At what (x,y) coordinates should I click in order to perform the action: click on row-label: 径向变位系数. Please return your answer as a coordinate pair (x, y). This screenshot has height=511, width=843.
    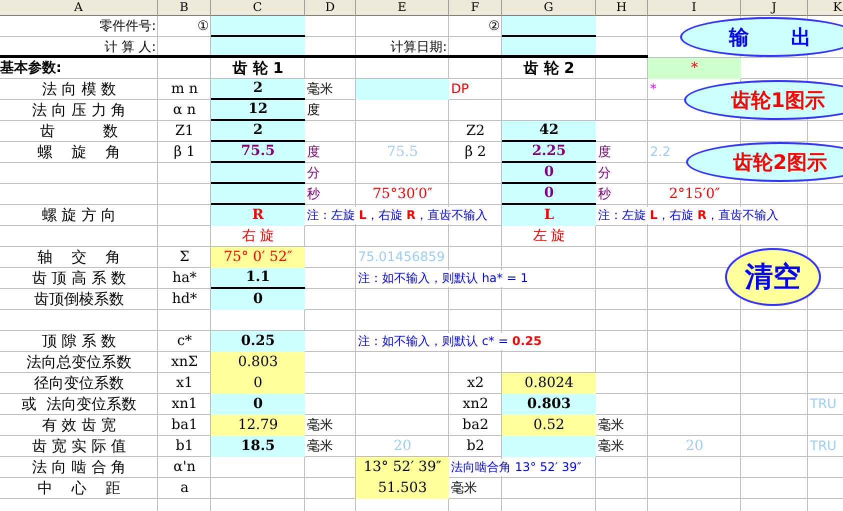
    Looking at the image, I should click on (79, 383).